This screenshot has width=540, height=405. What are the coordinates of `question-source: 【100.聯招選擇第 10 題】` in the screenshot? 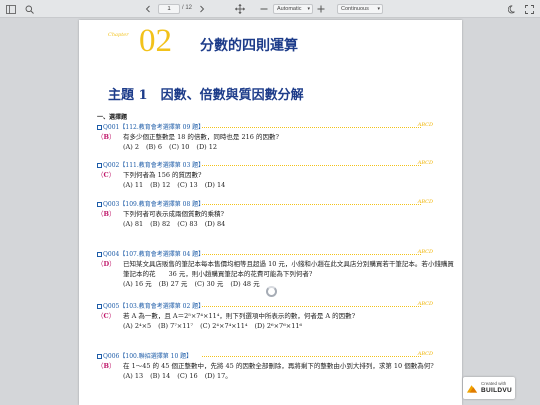 It's located at (156, 356).